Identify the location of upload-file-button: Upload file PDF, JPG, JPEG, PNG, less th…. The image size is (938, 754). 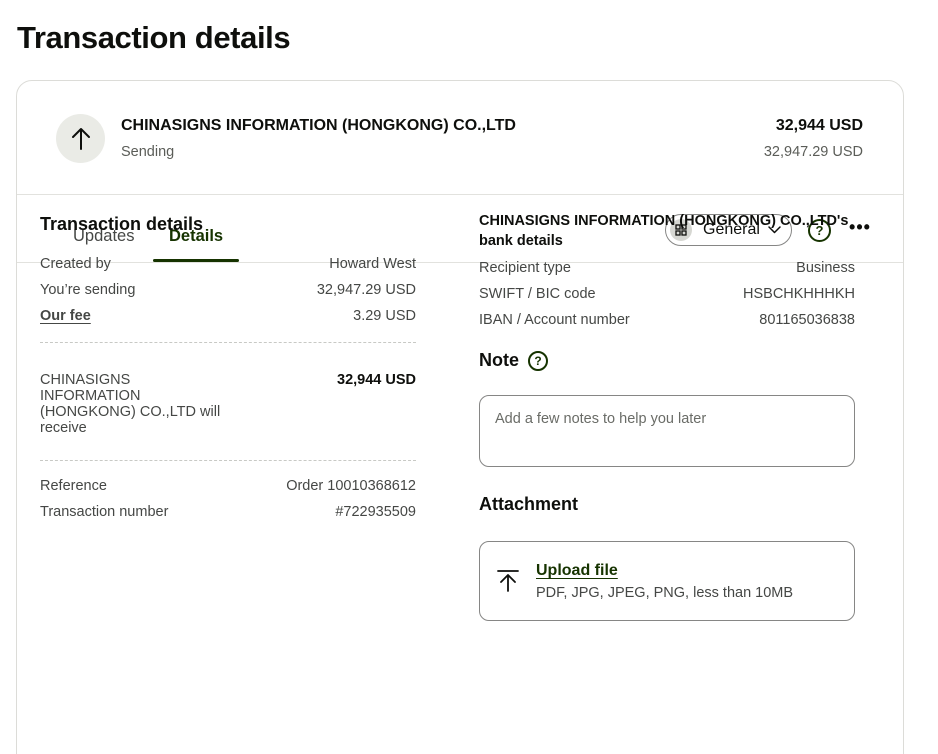
(667, 581).